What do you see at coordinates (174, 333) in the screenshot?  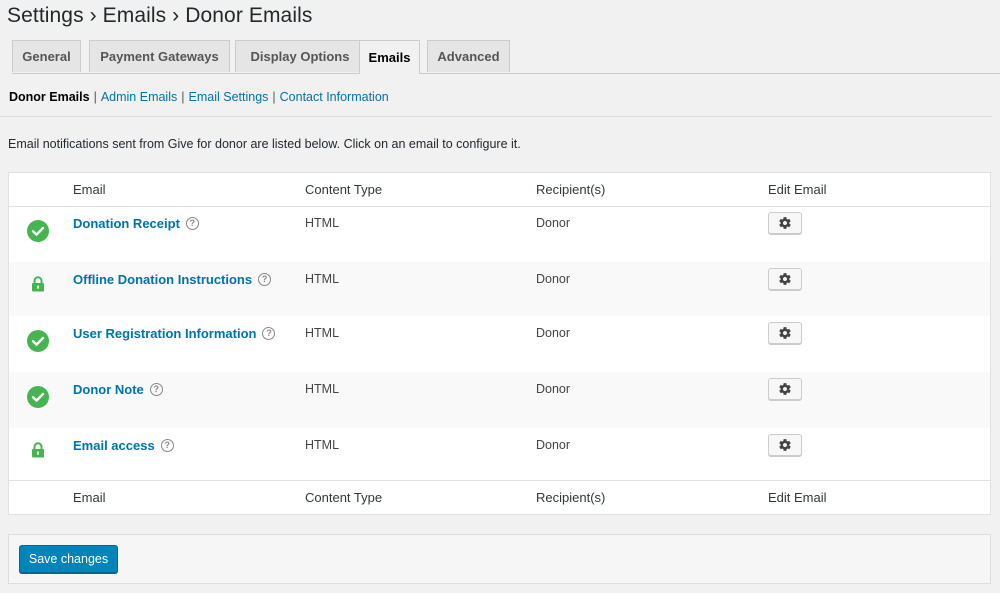 I see `email-name-link: User Registration Information?` at bounding box center [174, 333].